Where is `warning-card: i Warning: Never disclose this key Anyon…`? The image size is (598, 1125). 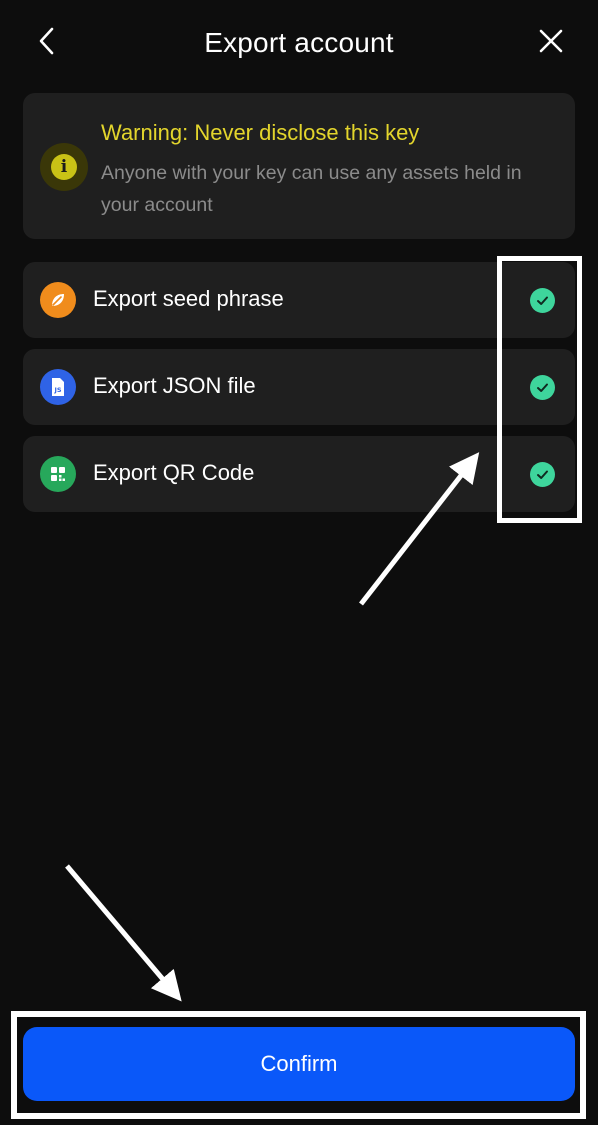
warning-card: i Warning: Never disclose this key Anyon… is located at coordinates (299, 166).